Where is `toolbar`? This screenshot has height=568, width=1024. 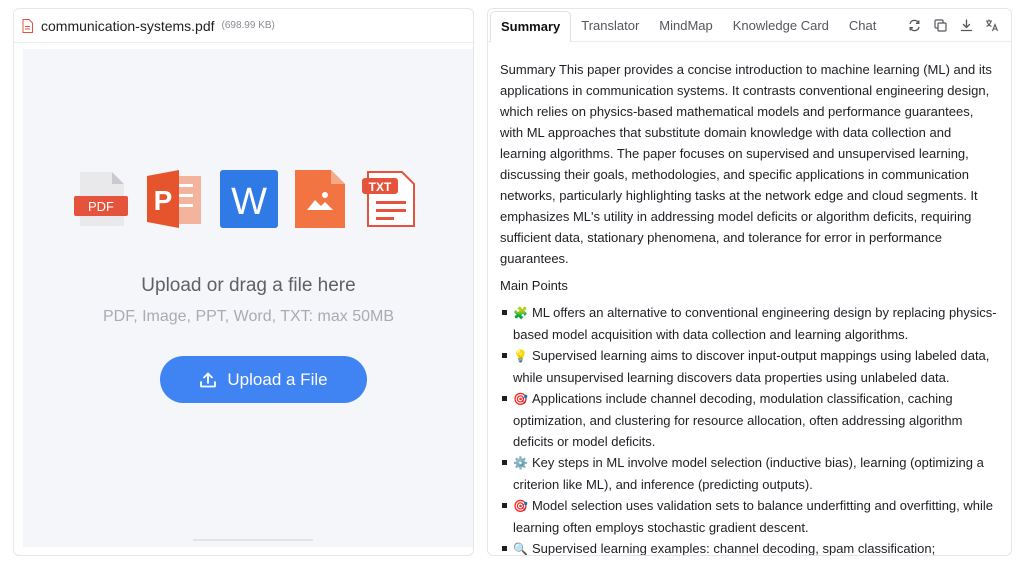 toolbar is located at coordinates (959, 25).